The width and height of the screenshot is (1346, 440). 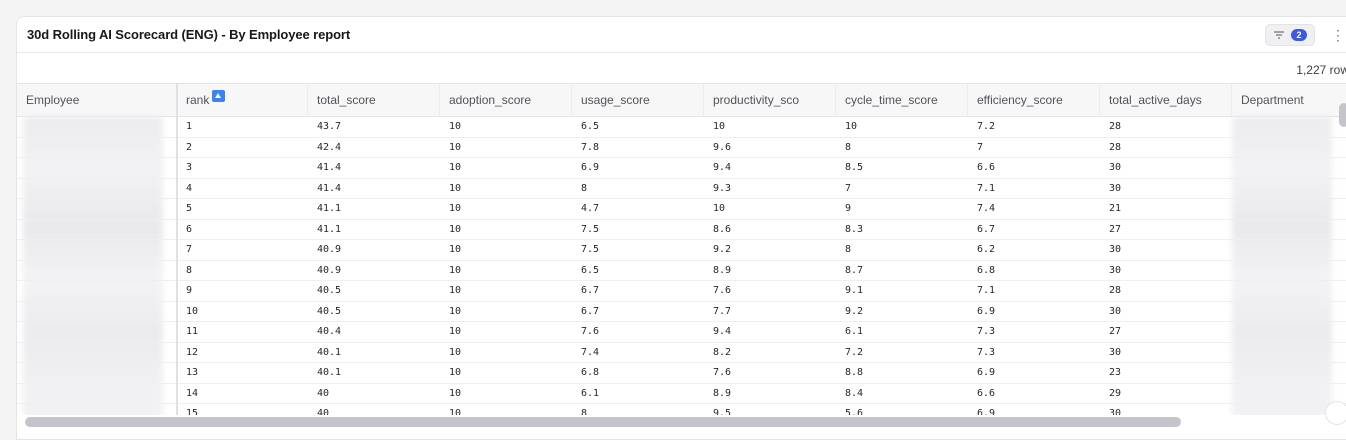 I want to click on table-row: 11 40.4 10 7.6 9.4 6.1 7.3 27, so click(x=681, y=332).